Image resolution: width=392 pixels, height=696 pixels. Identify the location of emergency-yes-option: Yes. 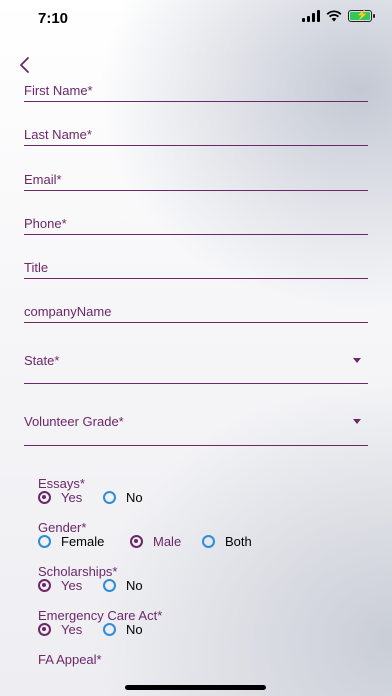
(60, 629).